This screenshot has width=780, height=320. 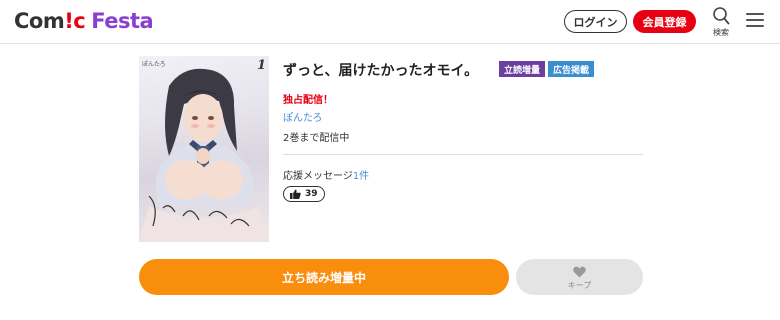 I want to click on cheer-count-link: 1件, so click(x=361, y=176).